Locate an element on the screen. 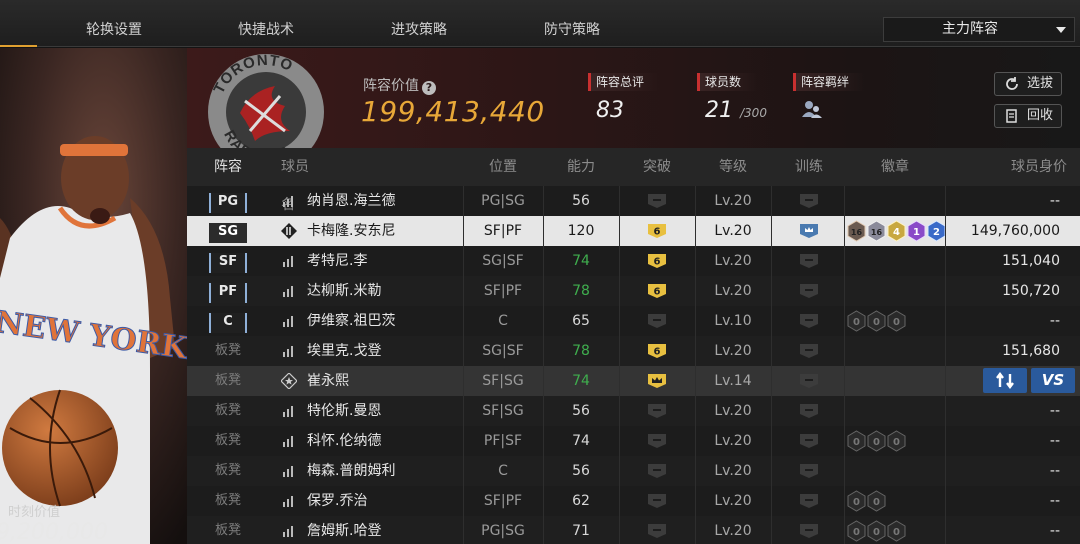 The width and height of the screenshot is (1080, 544). rating-stat: 阵容总评 83 is located at coordinates (623, 98).